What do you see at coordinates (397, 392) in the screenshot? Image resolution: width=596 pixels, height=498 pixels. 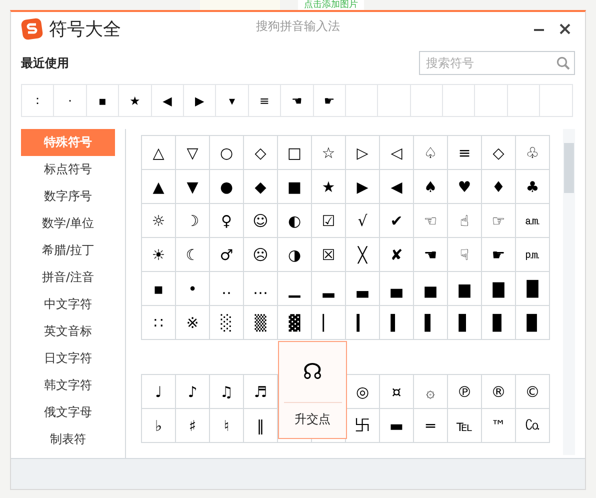 I see `symbol-cell: ¤` at bounding box center [397, 392].